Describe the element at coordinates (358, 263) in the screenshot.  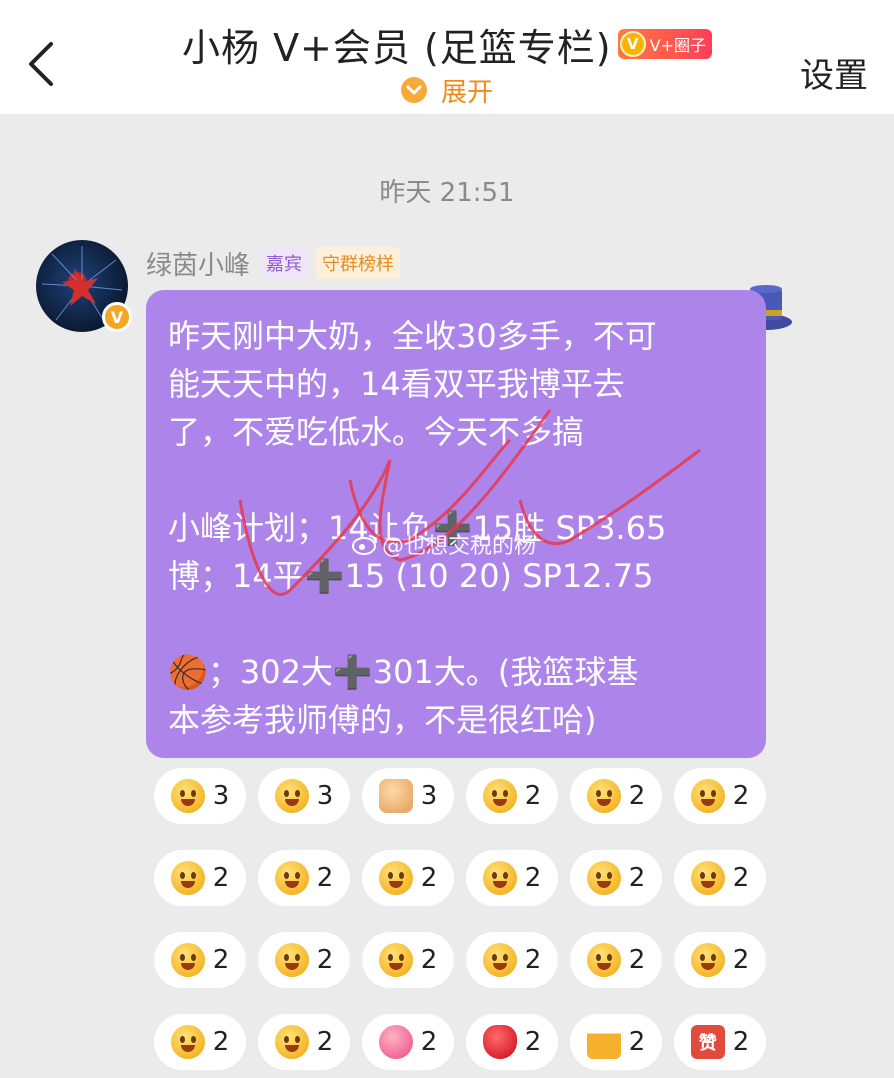
I see `guard-tag: 守群榜样` at that location.